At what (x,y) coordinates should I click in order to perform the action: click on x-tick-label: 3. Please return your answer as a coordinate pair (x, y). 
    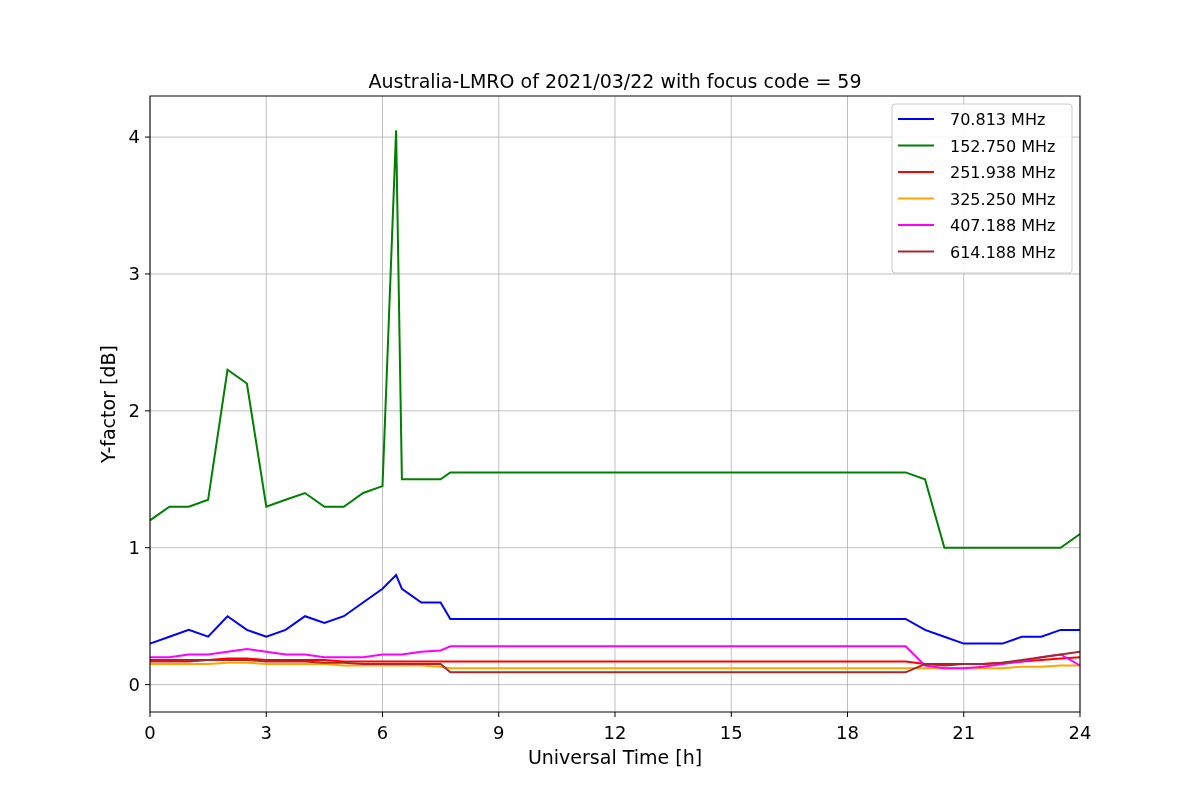
    Looking at the image, I should click on (266, 732).